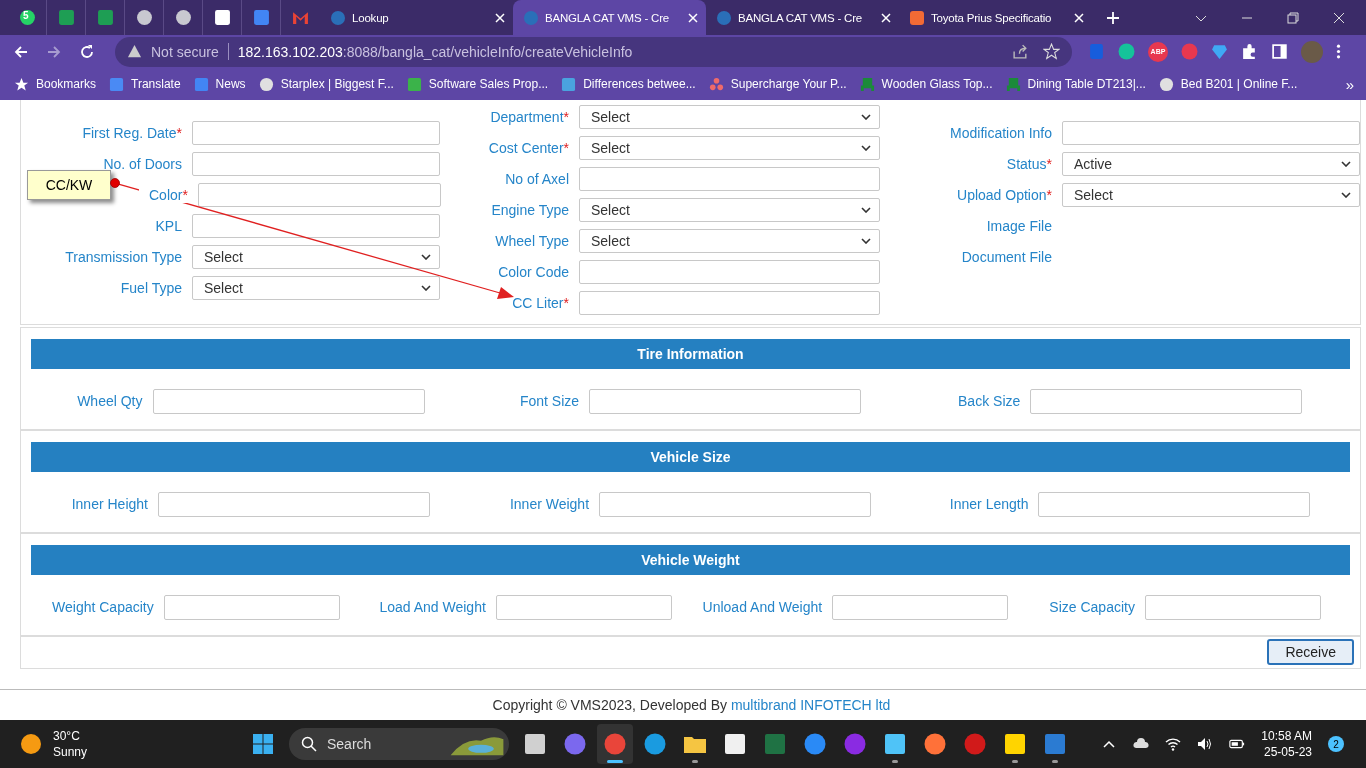 This screenshot has height=768, width=1366. Describe the element at coordinates (110, 744) in the screenshot. I see `weather-widget: 30°C Sunny` at that location.